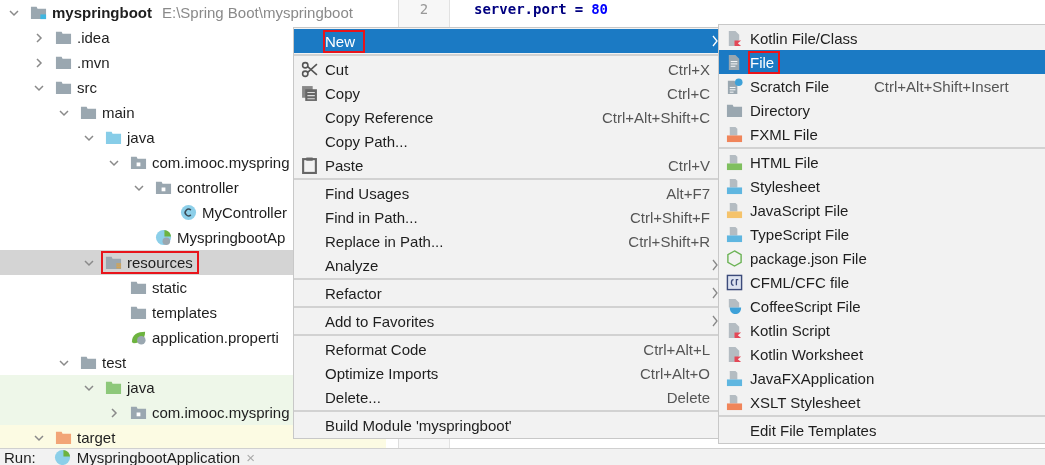  What do you see at coordinates (540, 9) in the screenshot?
I see `code-line: server.port = 80` at bounding box center [540, 9].